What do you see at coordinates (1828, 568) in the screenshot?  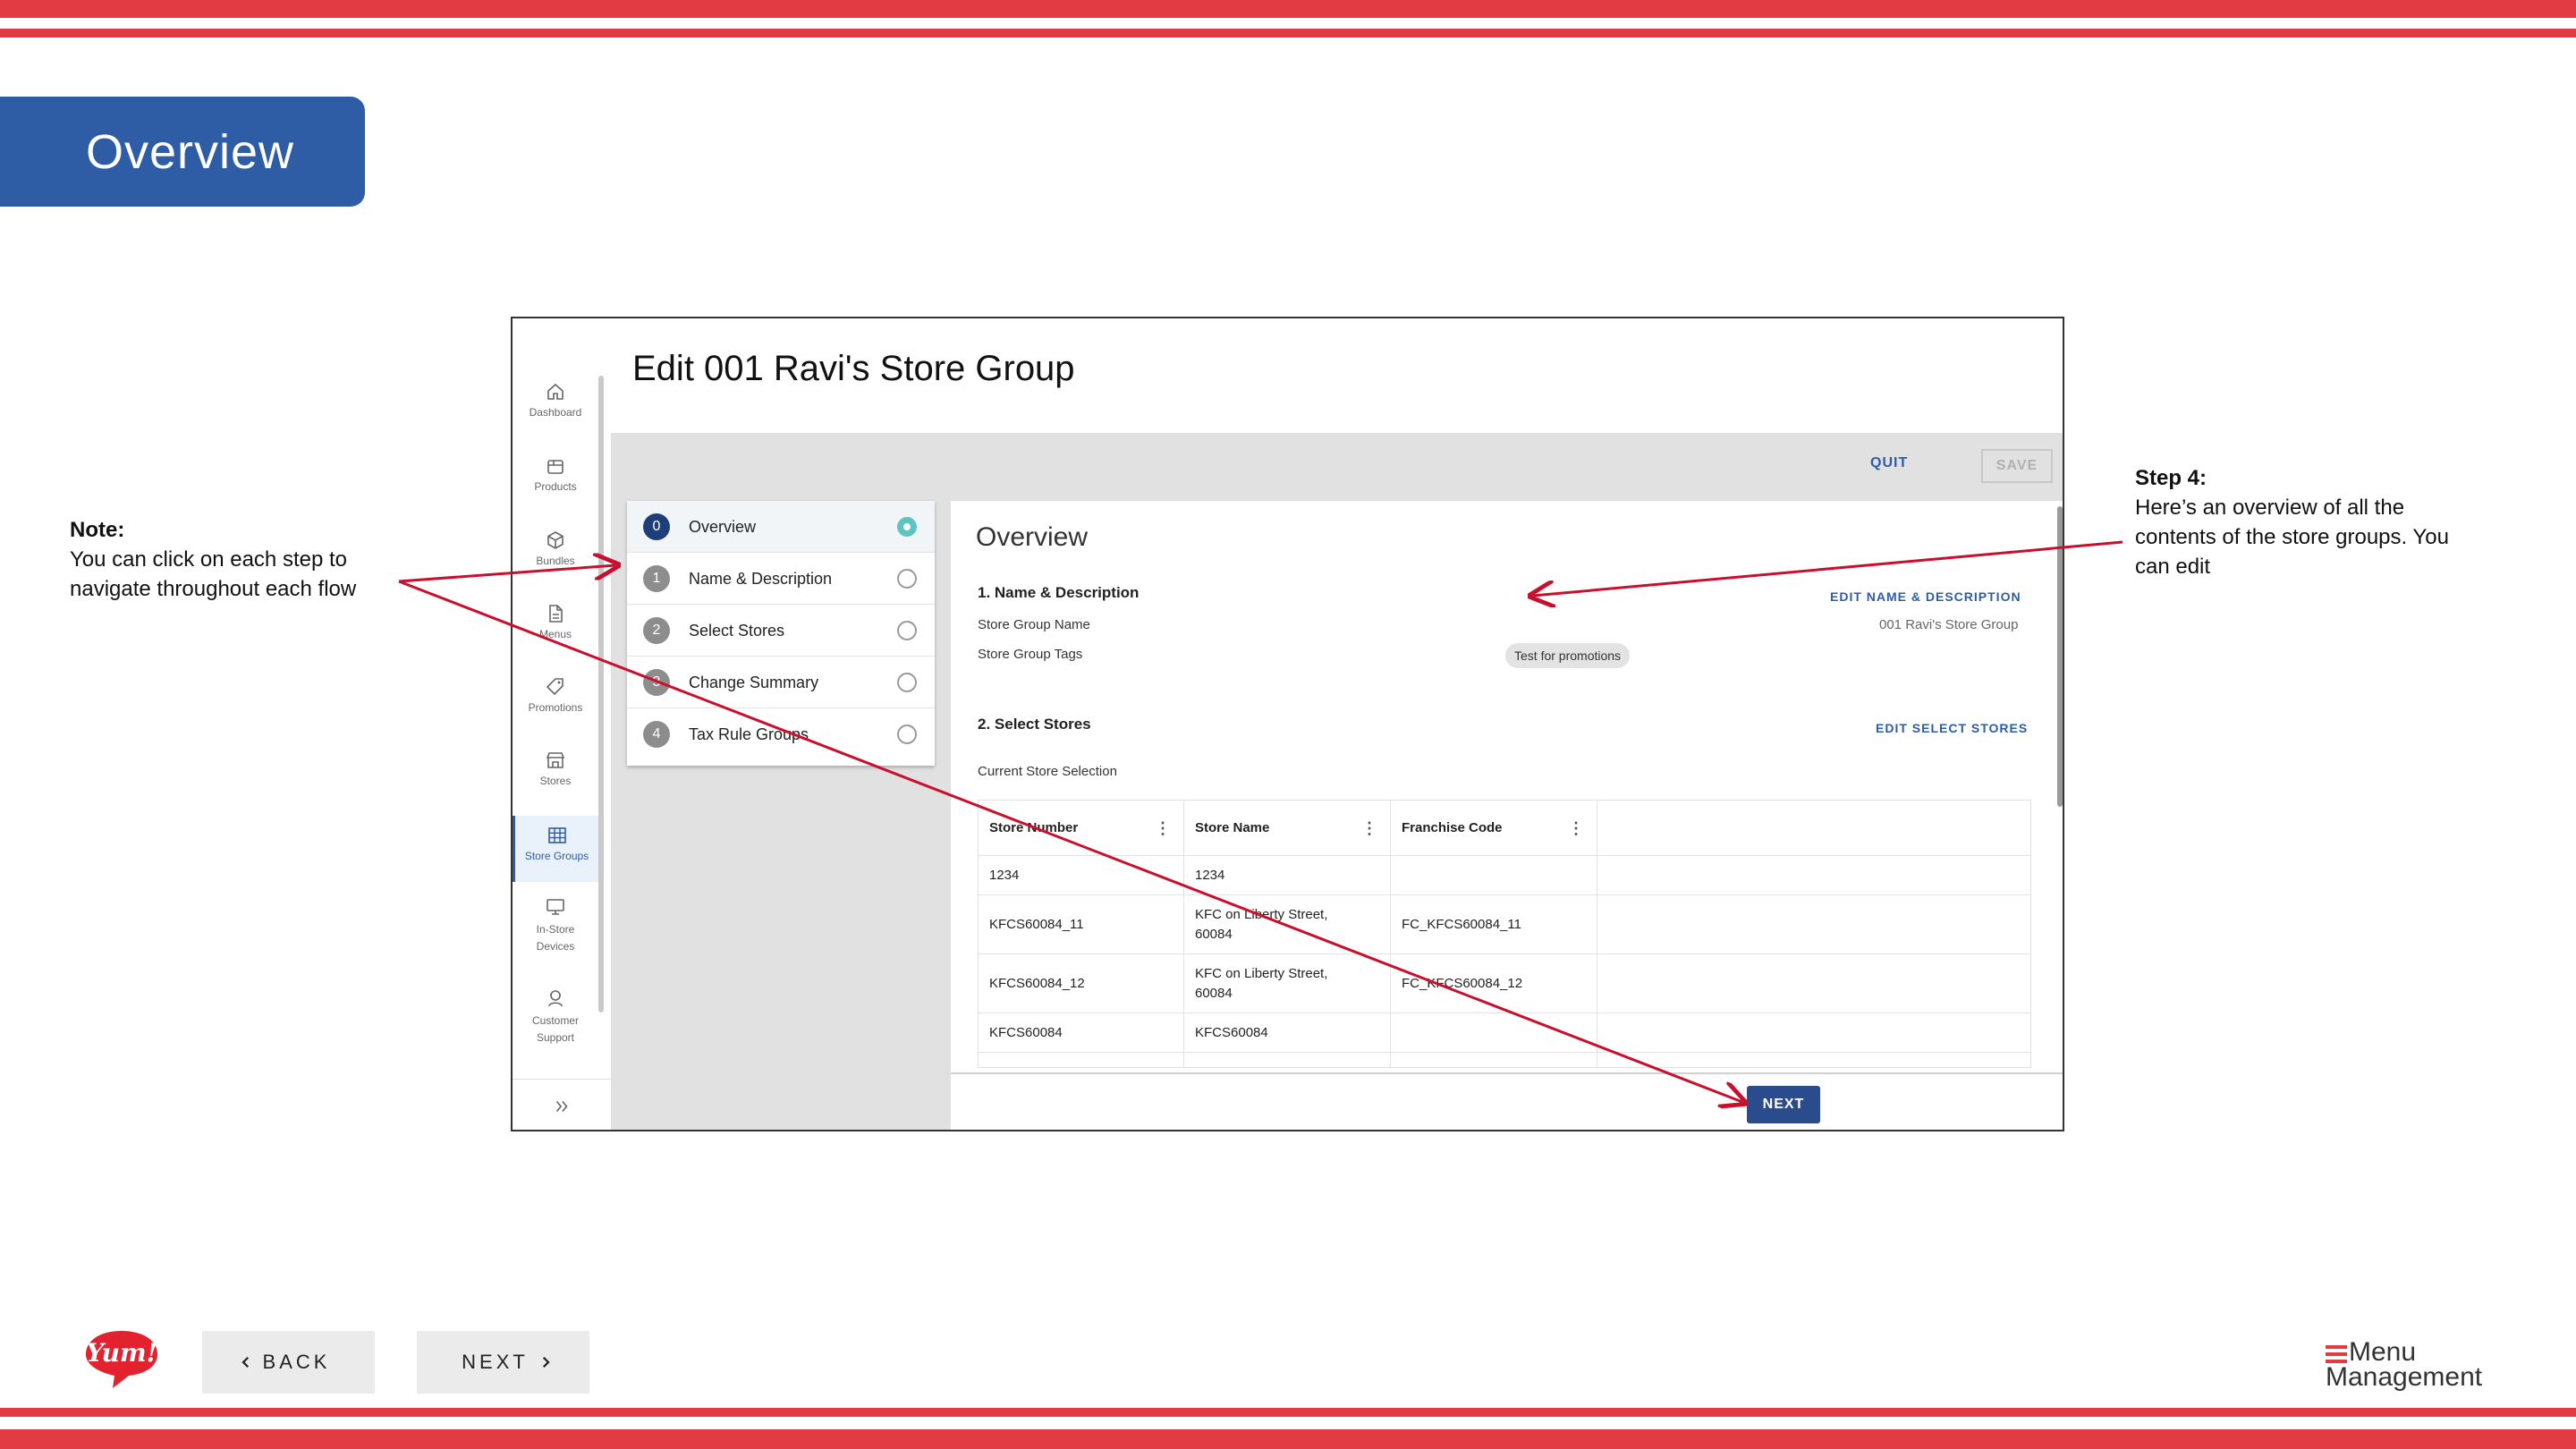 I see `arrow-to-overview` at bounding box center [1828, 568].